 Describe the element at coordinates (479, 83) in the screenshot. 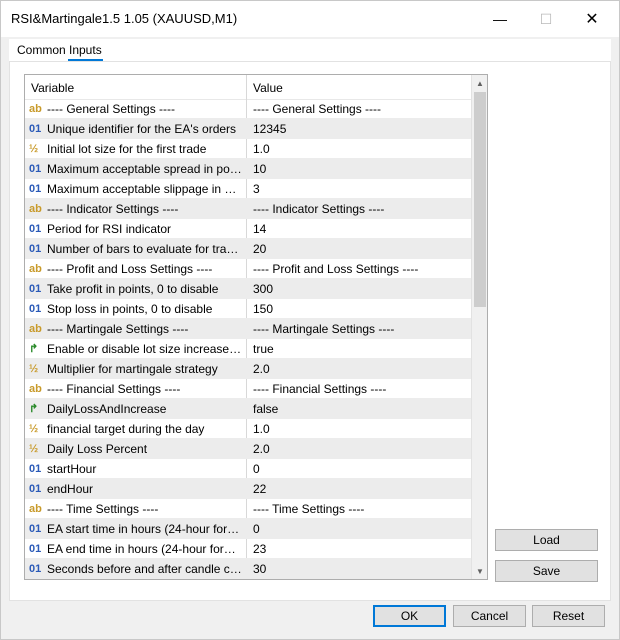

I see `scroll-up-icon: ▲` at that location.